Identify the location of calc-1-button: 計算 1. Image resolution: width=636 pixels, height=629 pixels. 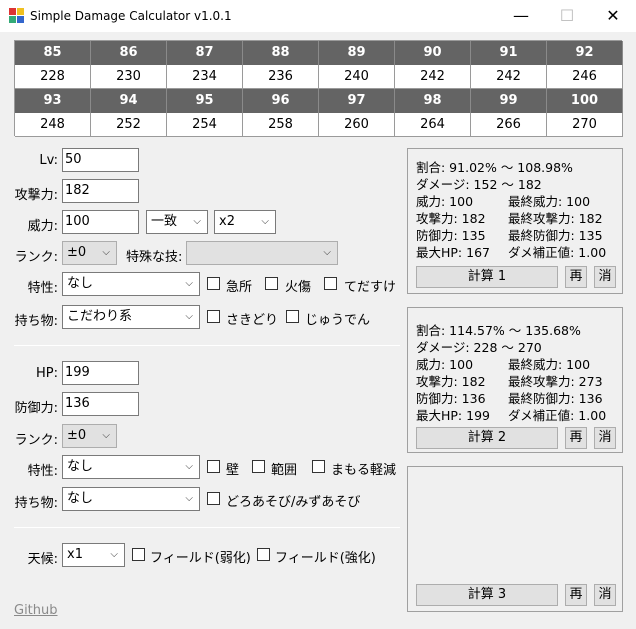
(487, 277).